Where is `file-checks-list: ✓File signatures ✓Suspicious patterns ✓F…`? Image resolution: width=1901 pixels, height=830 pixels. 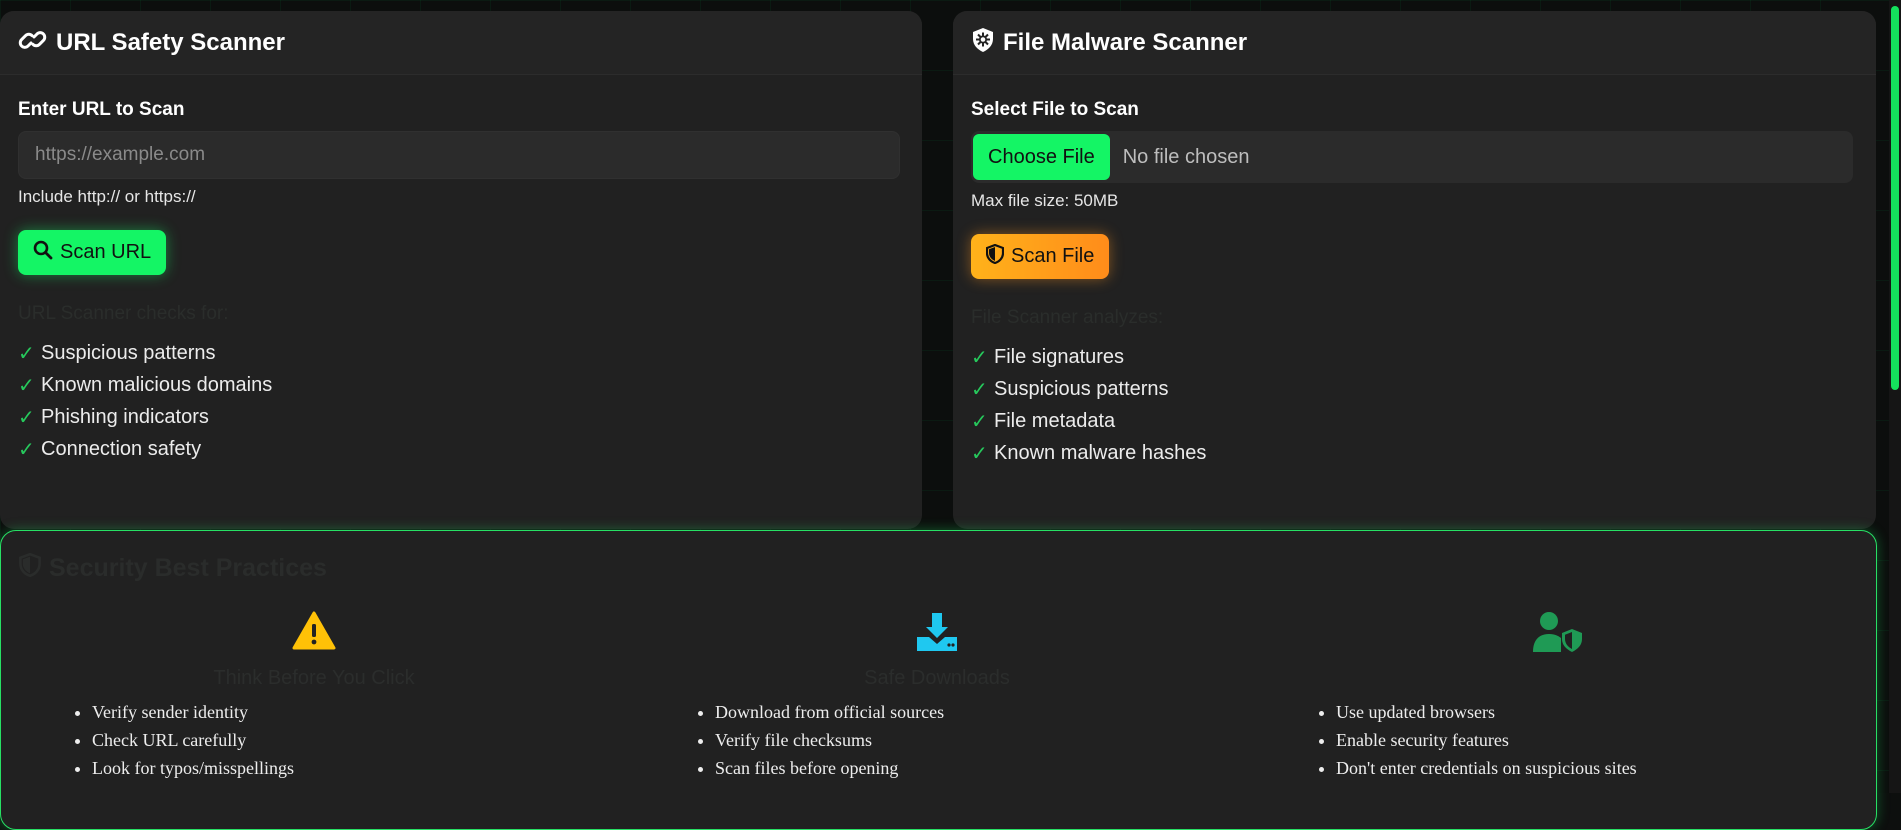
file-checks-list: ✓File signatures ✓Suspicious patterns ✓F… is located at coordinates (1414, 405).